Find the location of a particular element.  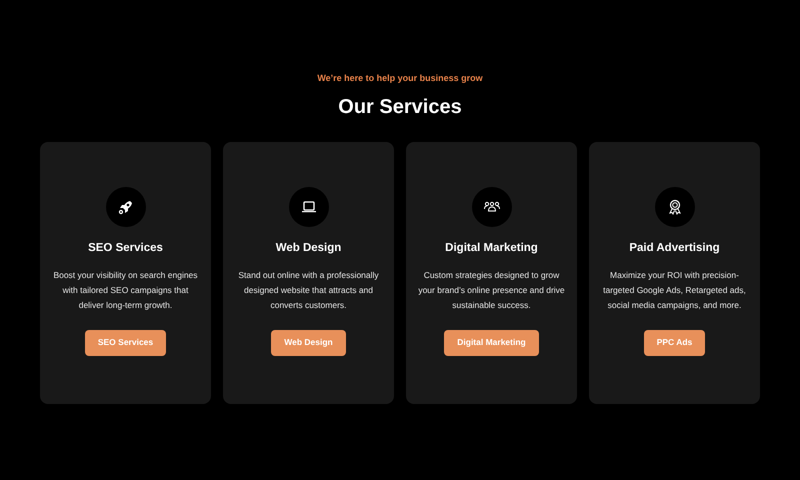

service-description: Stand out online with a professionally designed website that attracts and converts customers. is located at coordinates (308, 290).